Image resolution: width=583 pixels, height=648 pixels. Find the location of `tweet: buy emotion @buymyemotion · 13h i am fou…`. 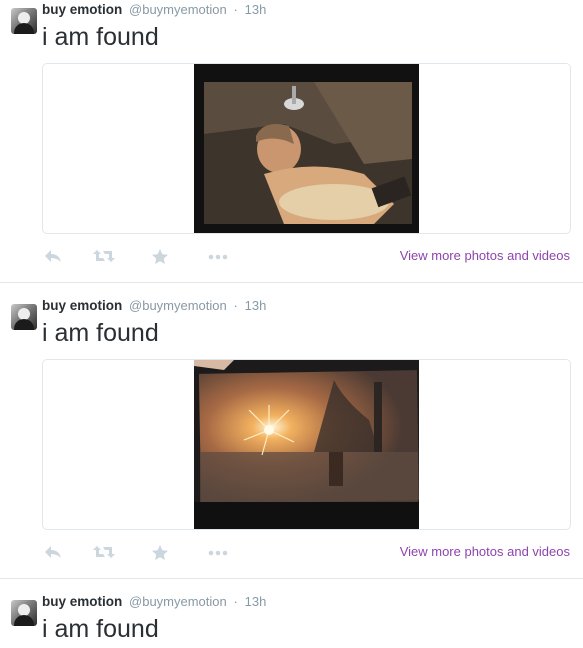

tweet: buy emotion @buymyemotion · 13h i am fou… is located at coordinates (291, 620).